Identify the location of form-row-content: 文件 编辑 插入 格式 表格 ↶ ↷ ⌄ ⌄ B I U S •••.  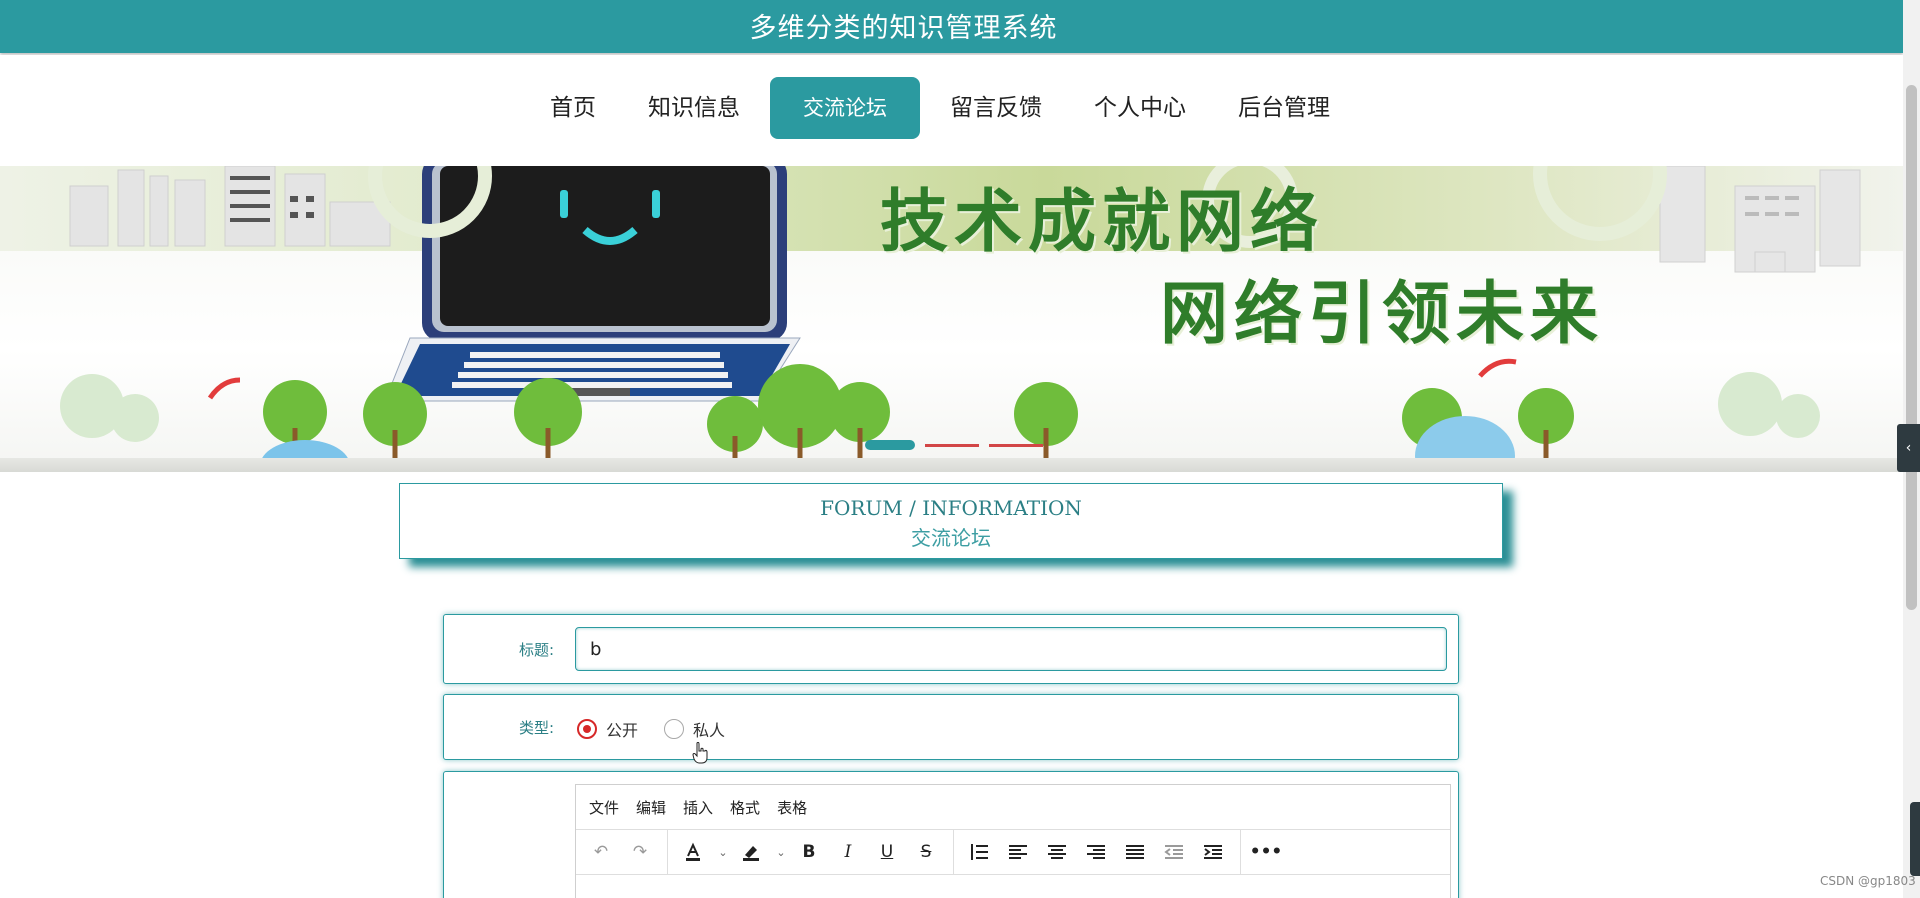
(951, 834).